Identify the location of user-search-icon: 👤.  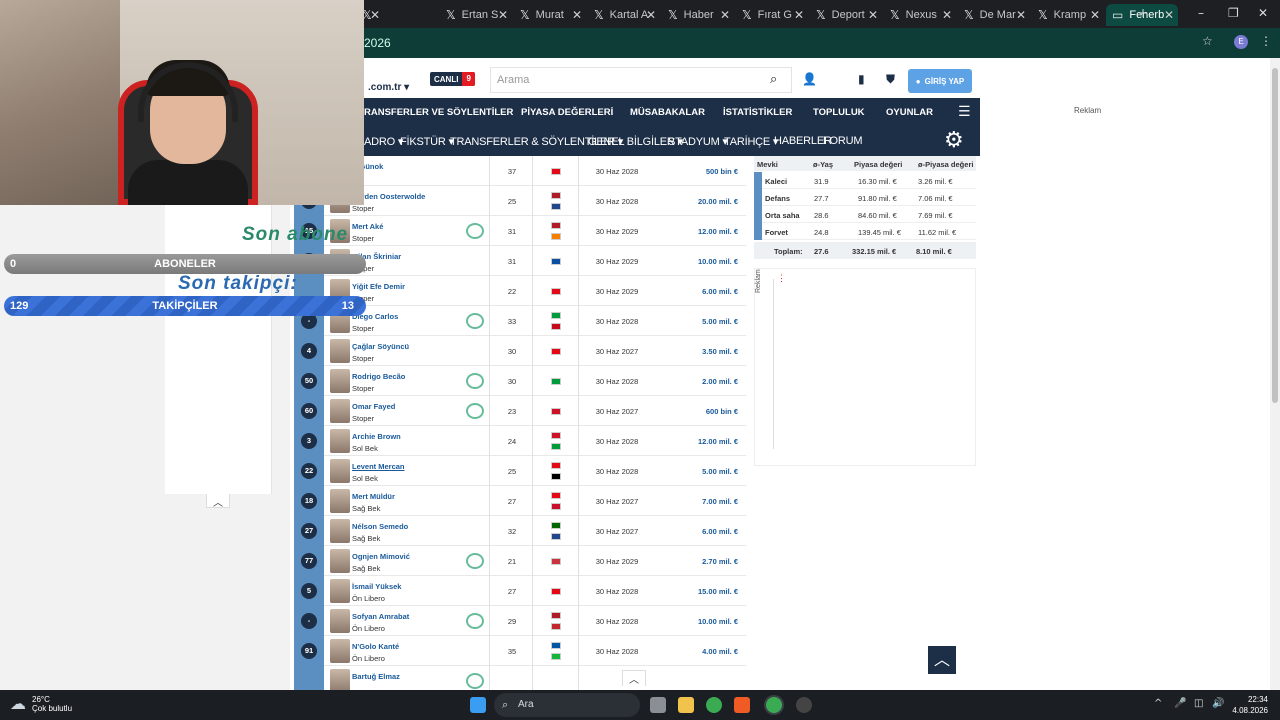
(809, 79).